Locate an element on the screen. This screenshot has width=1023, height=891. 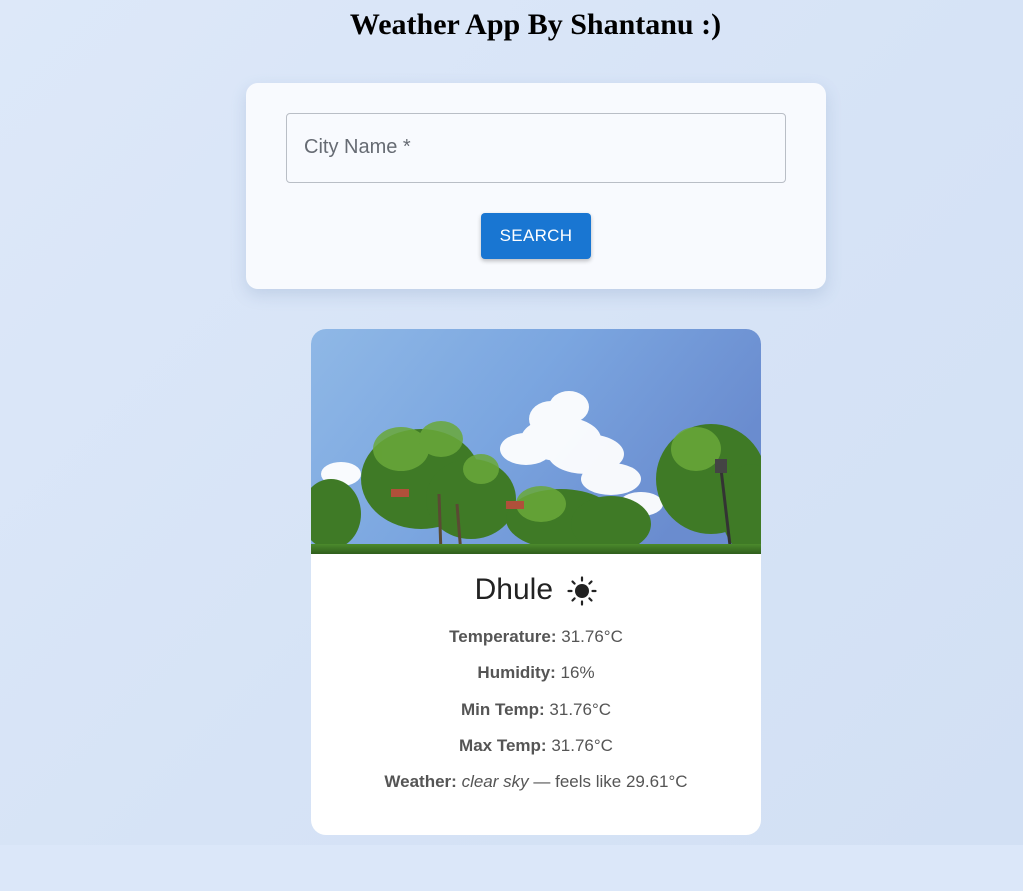
feels-like-text: — feels like 29.61°C is located at coordinates (610, 781).